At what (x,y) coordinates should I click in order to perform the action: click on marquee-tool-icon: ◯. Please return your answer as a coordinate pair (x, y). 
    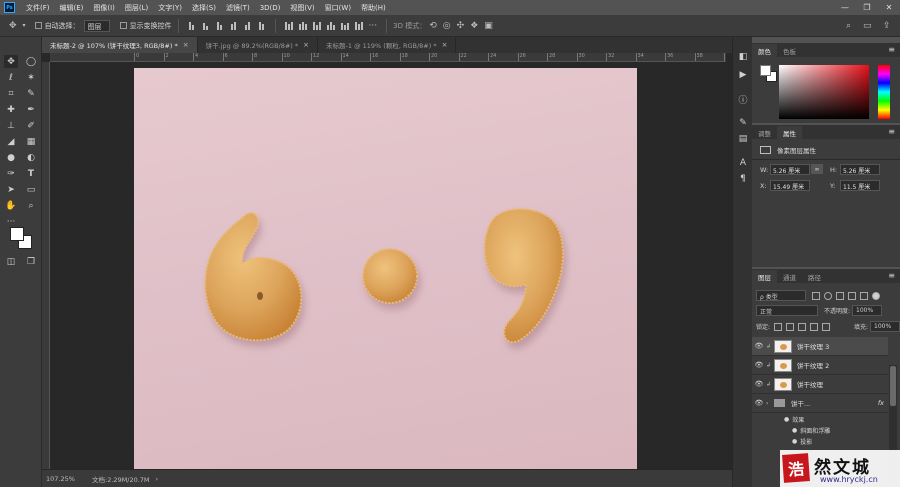
    Looking at the image, I should click on (31, 61).